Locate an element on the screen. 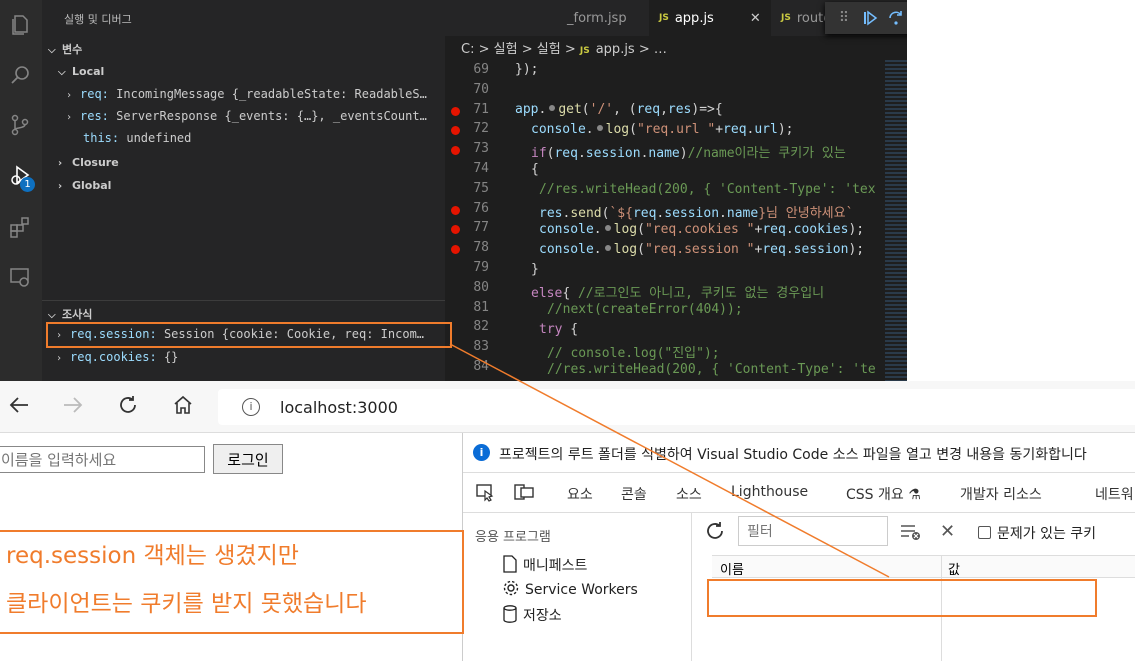 The width and height of the screenshot is (1135, 661). name-input is located at coordinates (102, 459).